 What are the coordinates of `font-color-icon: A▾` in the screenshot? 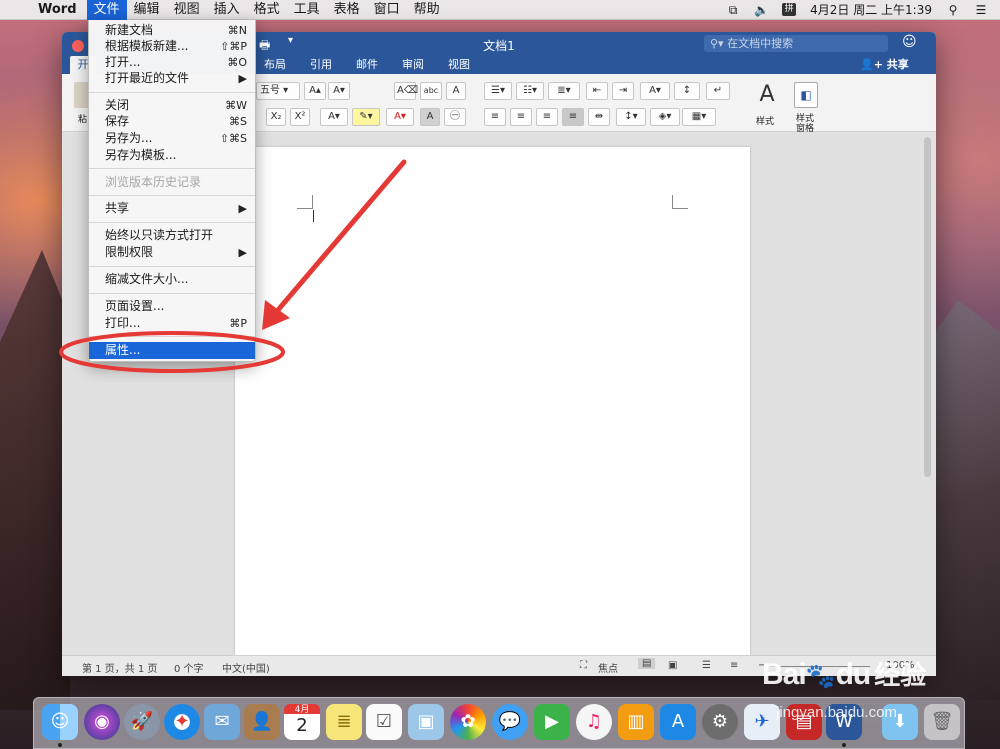 It's located at (400, 117).